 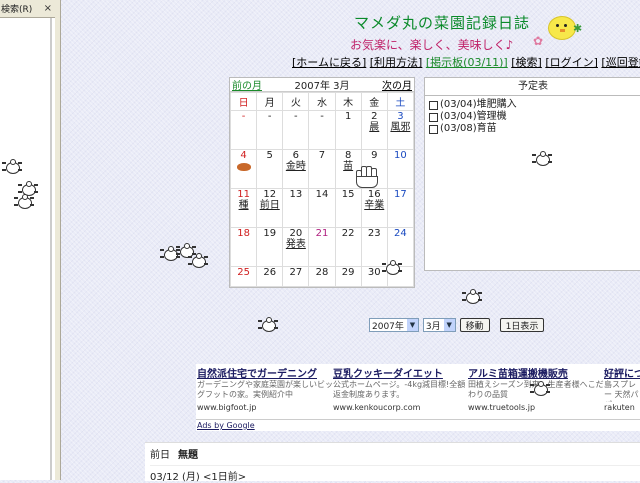 What do you see at coordinates (534, 105) in the screenshot?
I see `schedule-item: (03/04)堆肥購入` at bounding box center [534, 105].